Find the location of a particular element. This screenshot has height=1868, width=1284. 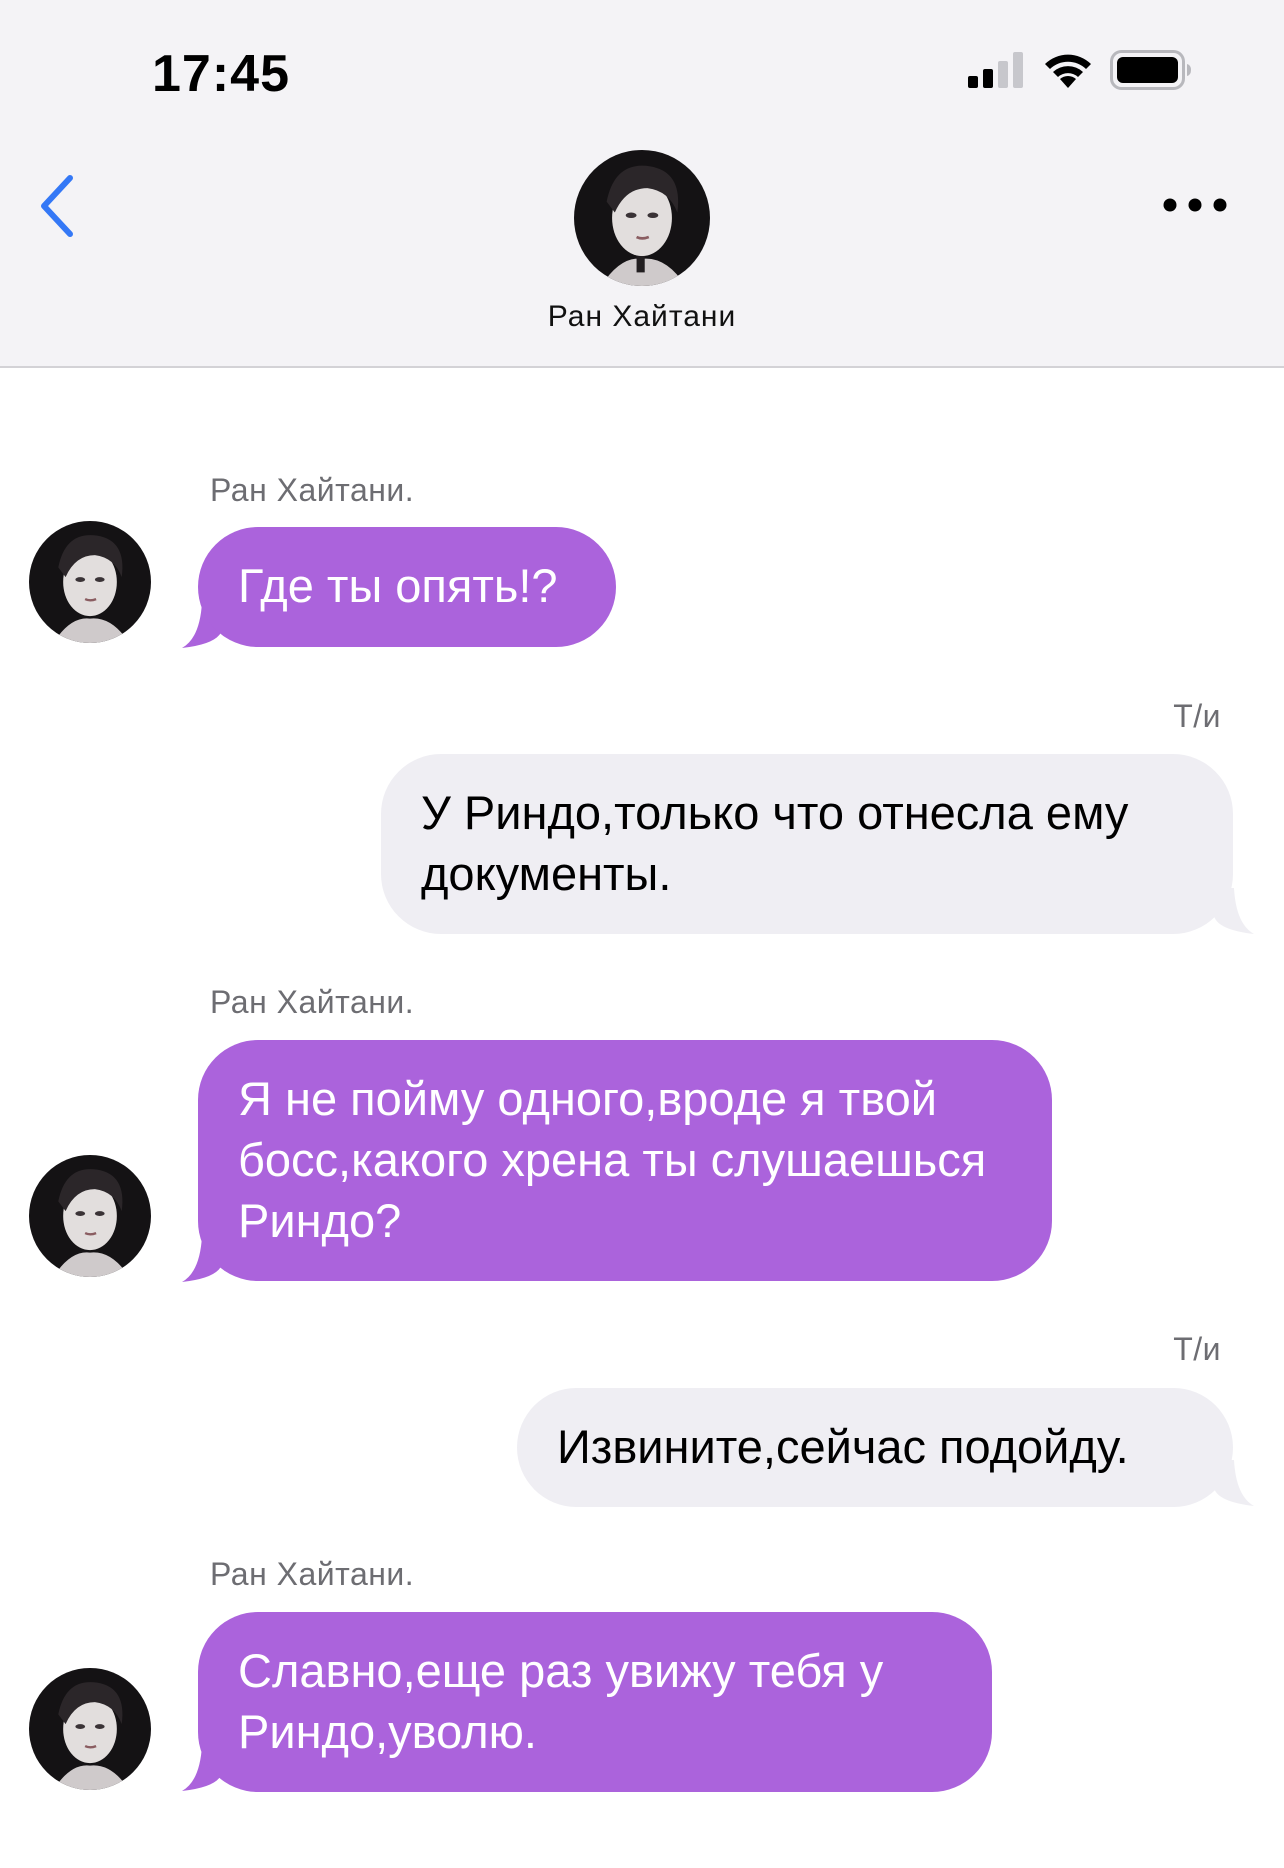

message-text: Где ты опять!? is located at coordinates (398, 585).